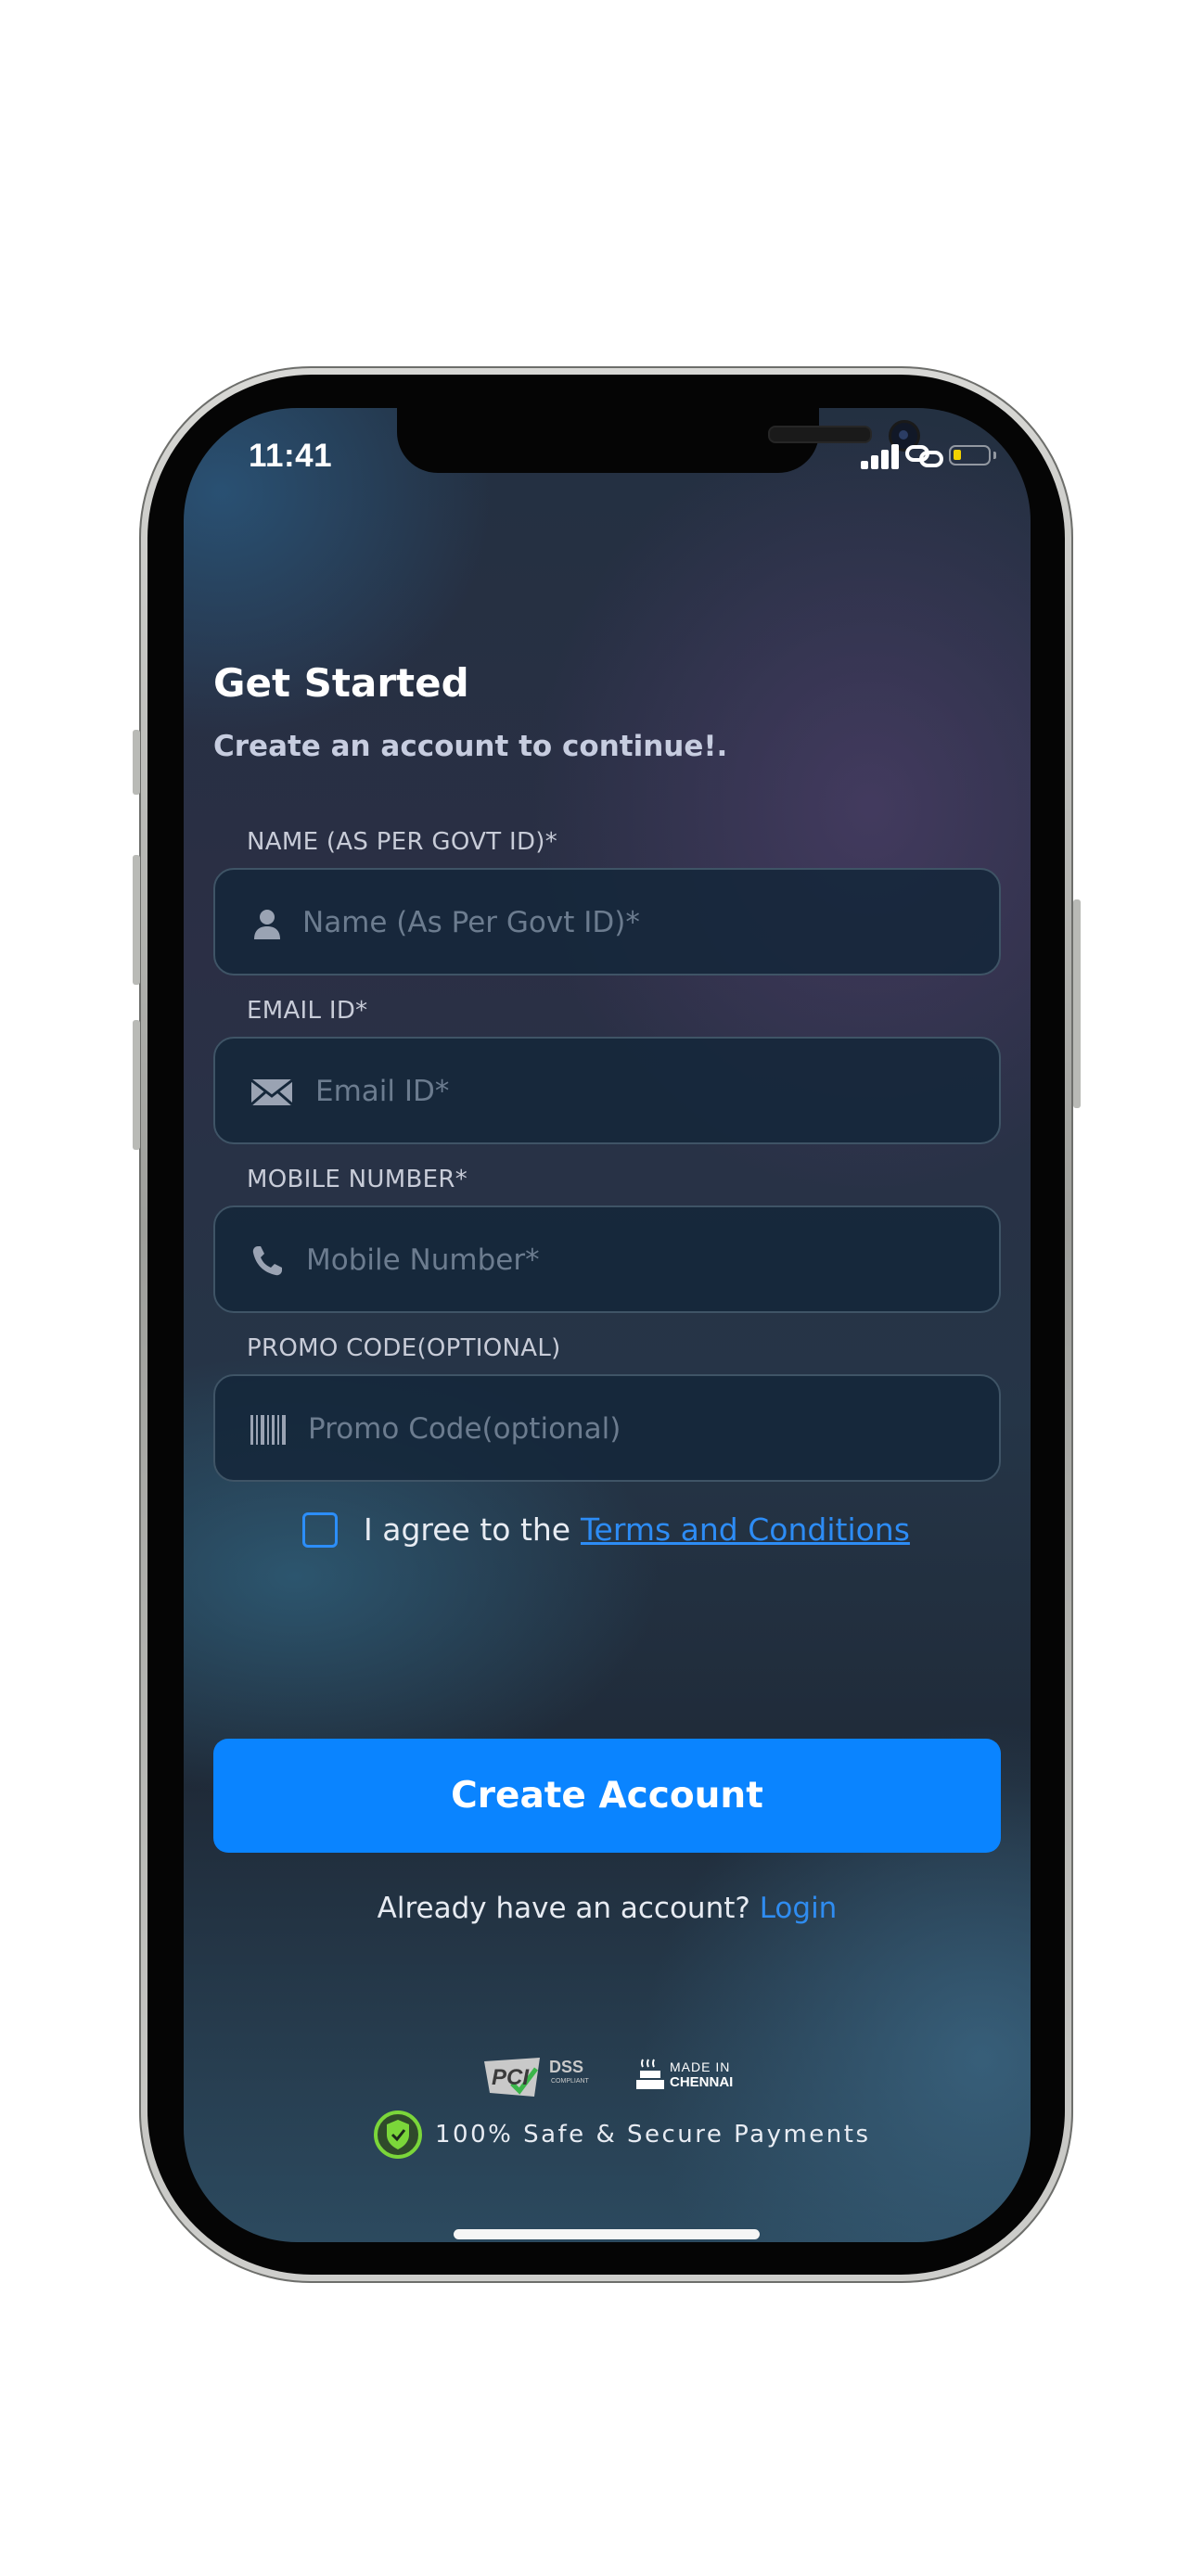 The image size is (1191, 2576). I want to click on mobile-field, so click(607, 1259).